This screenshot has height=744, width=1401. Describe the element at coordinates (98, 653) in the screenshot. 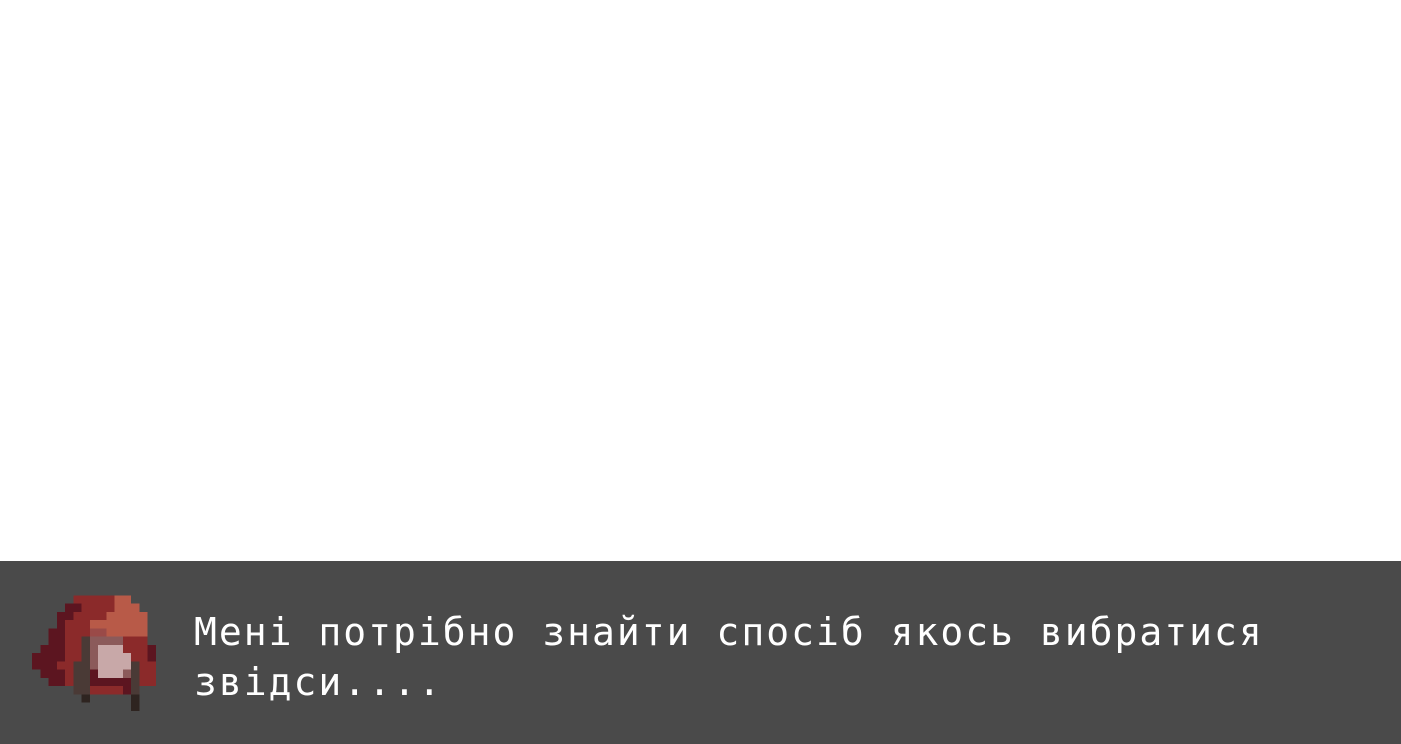

I see `hooded-character-portrait-icon` at that location.